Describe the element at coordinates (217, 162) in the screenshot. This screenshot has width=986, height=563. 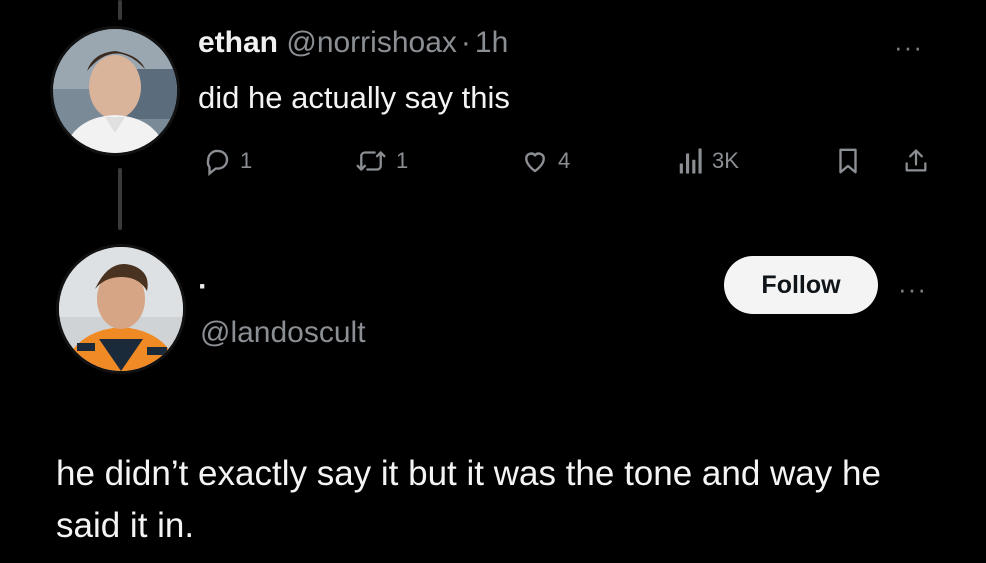
I see `reply-icon` at that location.